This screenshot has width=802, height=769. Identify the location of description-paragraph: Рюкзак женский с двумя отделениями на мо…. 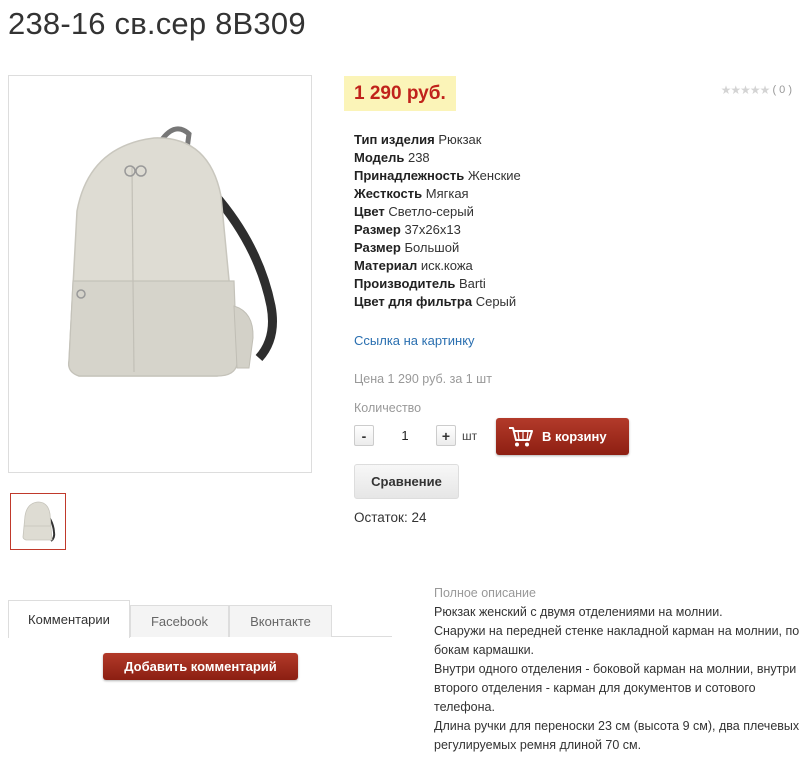
(578, 612).